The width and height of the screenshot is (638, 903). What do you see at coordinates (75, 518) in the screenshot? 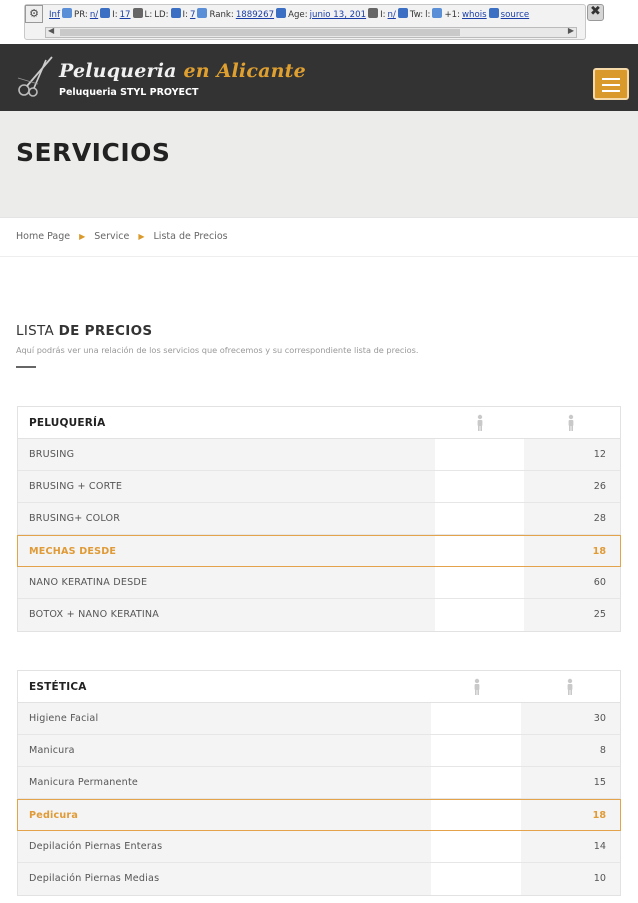
I see `service-name: BRUSING+ COLOR` at bounding box center [75, 518].